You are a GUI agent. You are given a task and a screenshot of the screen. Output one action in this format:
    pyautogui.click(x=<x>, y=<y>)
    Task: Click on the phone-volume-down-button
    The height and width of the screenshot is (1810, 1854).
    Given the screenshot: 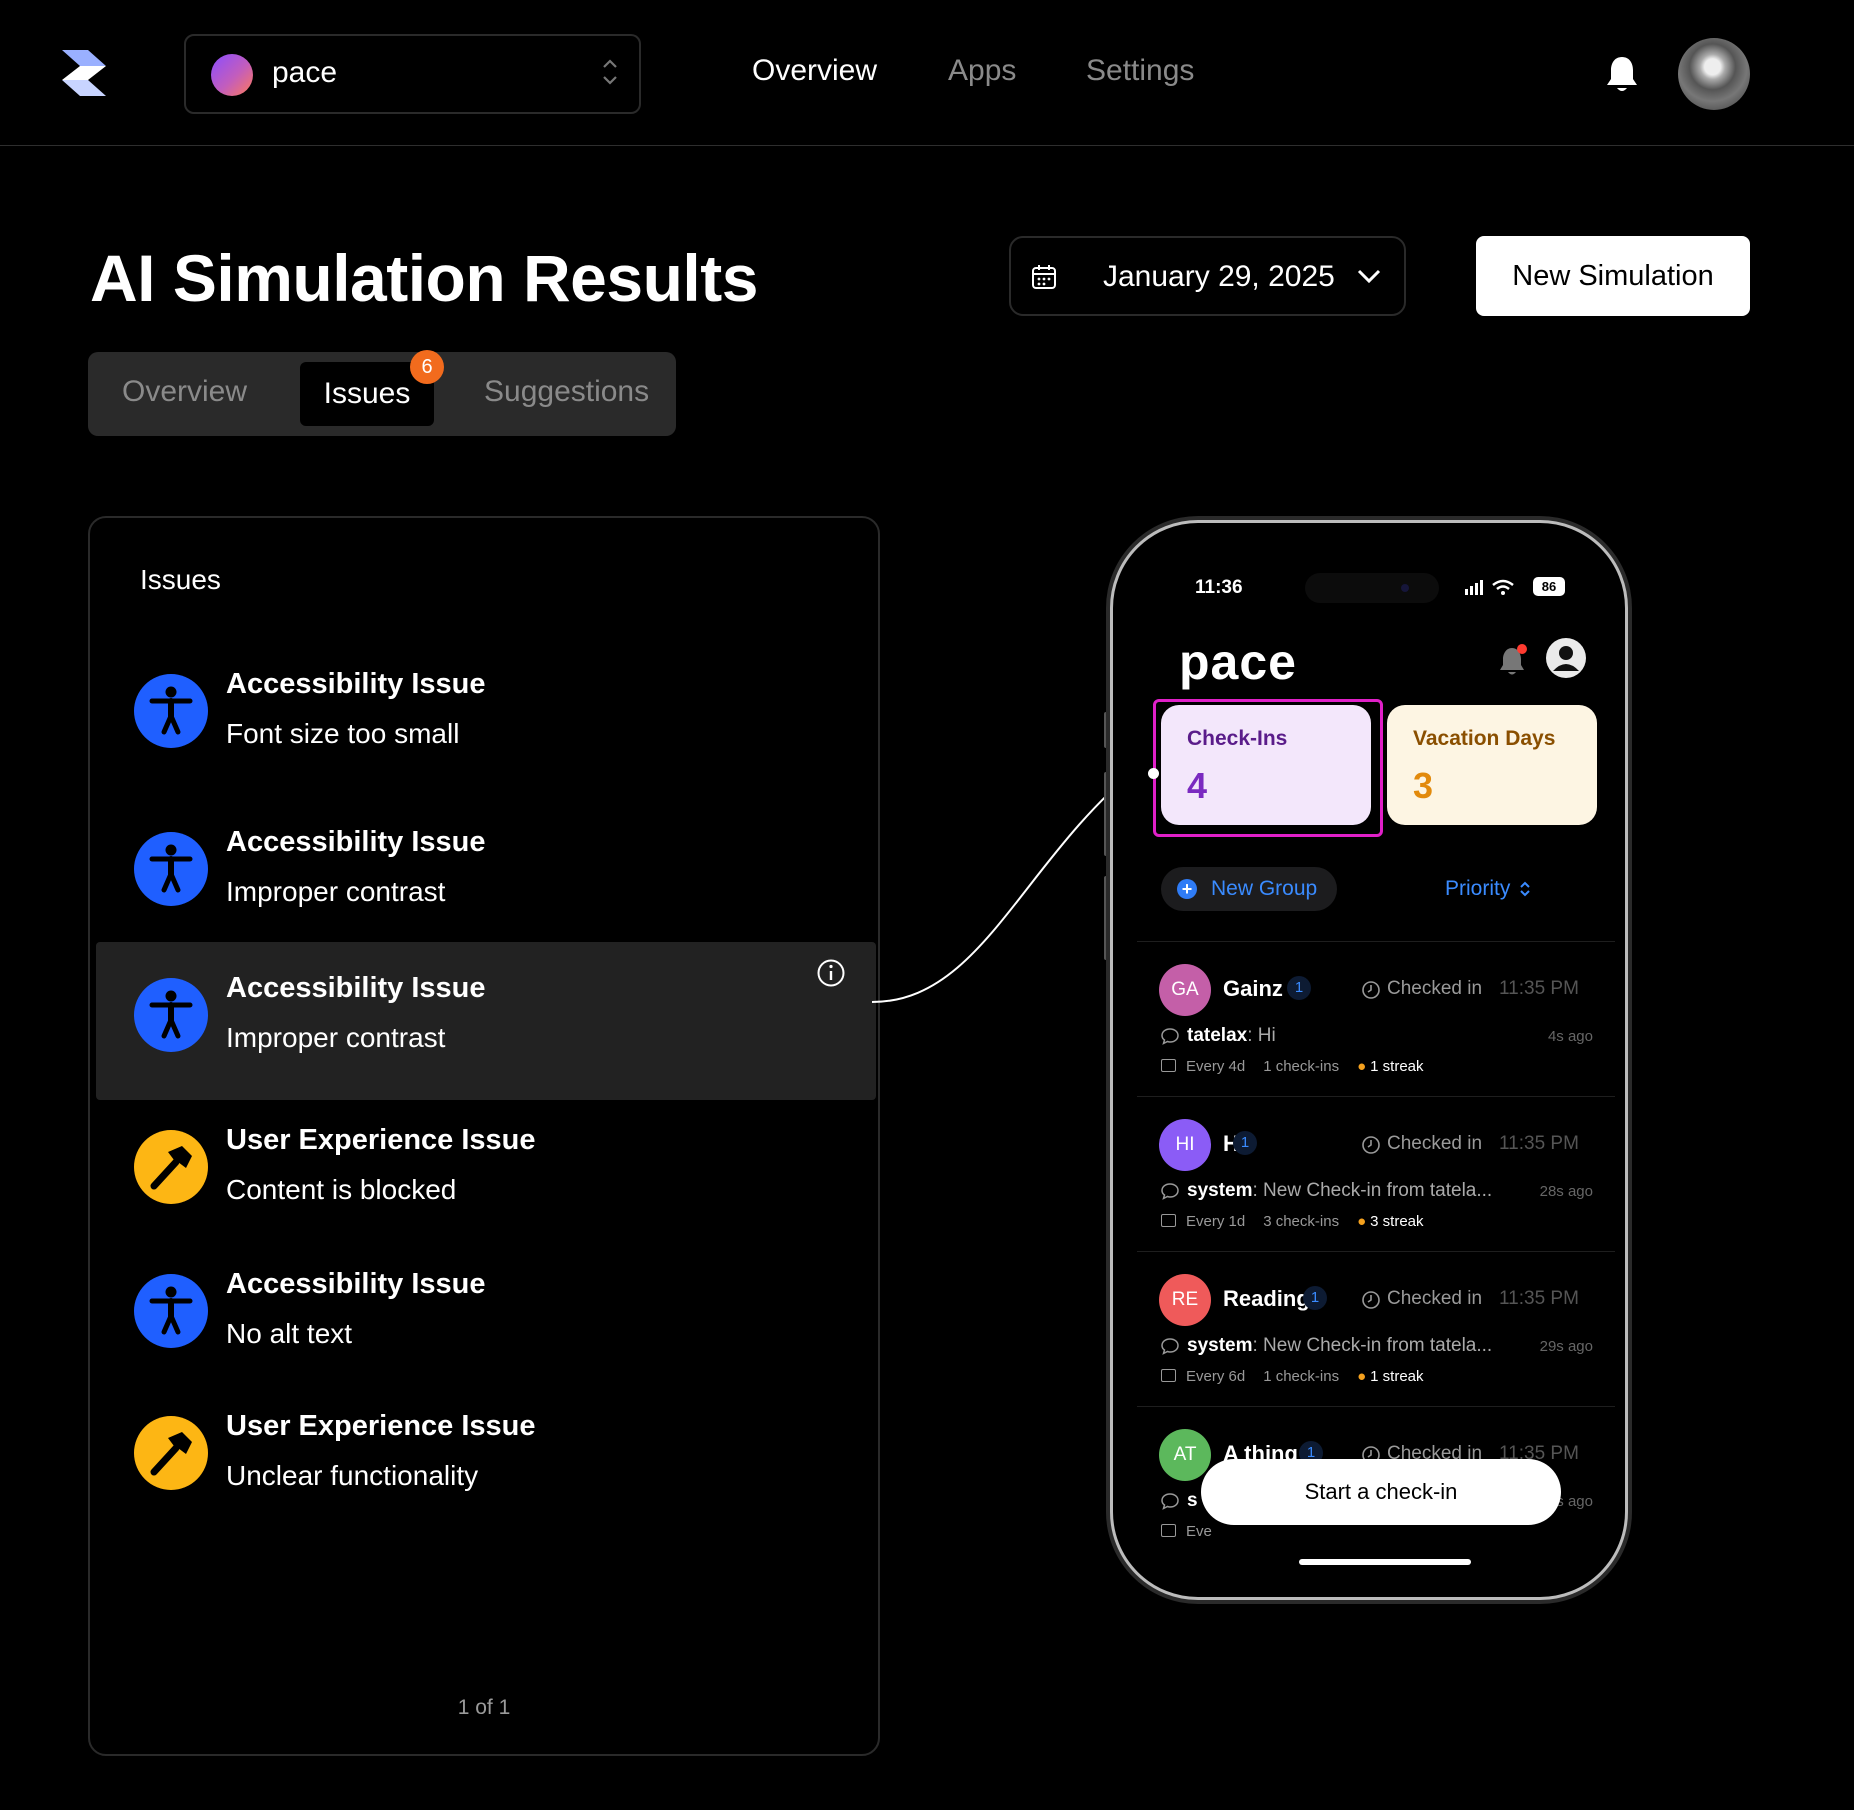 What is the action you would take?
    pyautogui.click(x=1106, y=918)
    